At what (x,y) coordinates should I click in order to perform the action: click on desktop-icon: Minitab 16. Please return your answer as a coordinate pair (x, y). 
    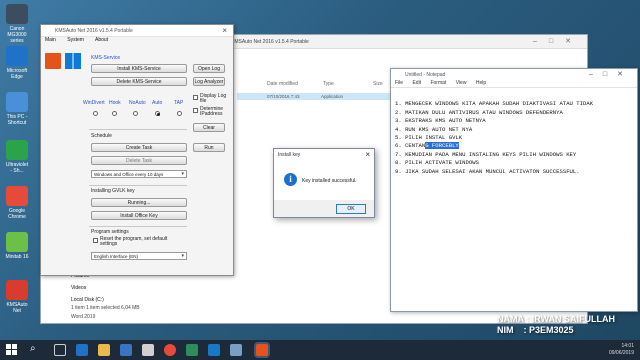
    Looking at the image, I should click on (17, 246).